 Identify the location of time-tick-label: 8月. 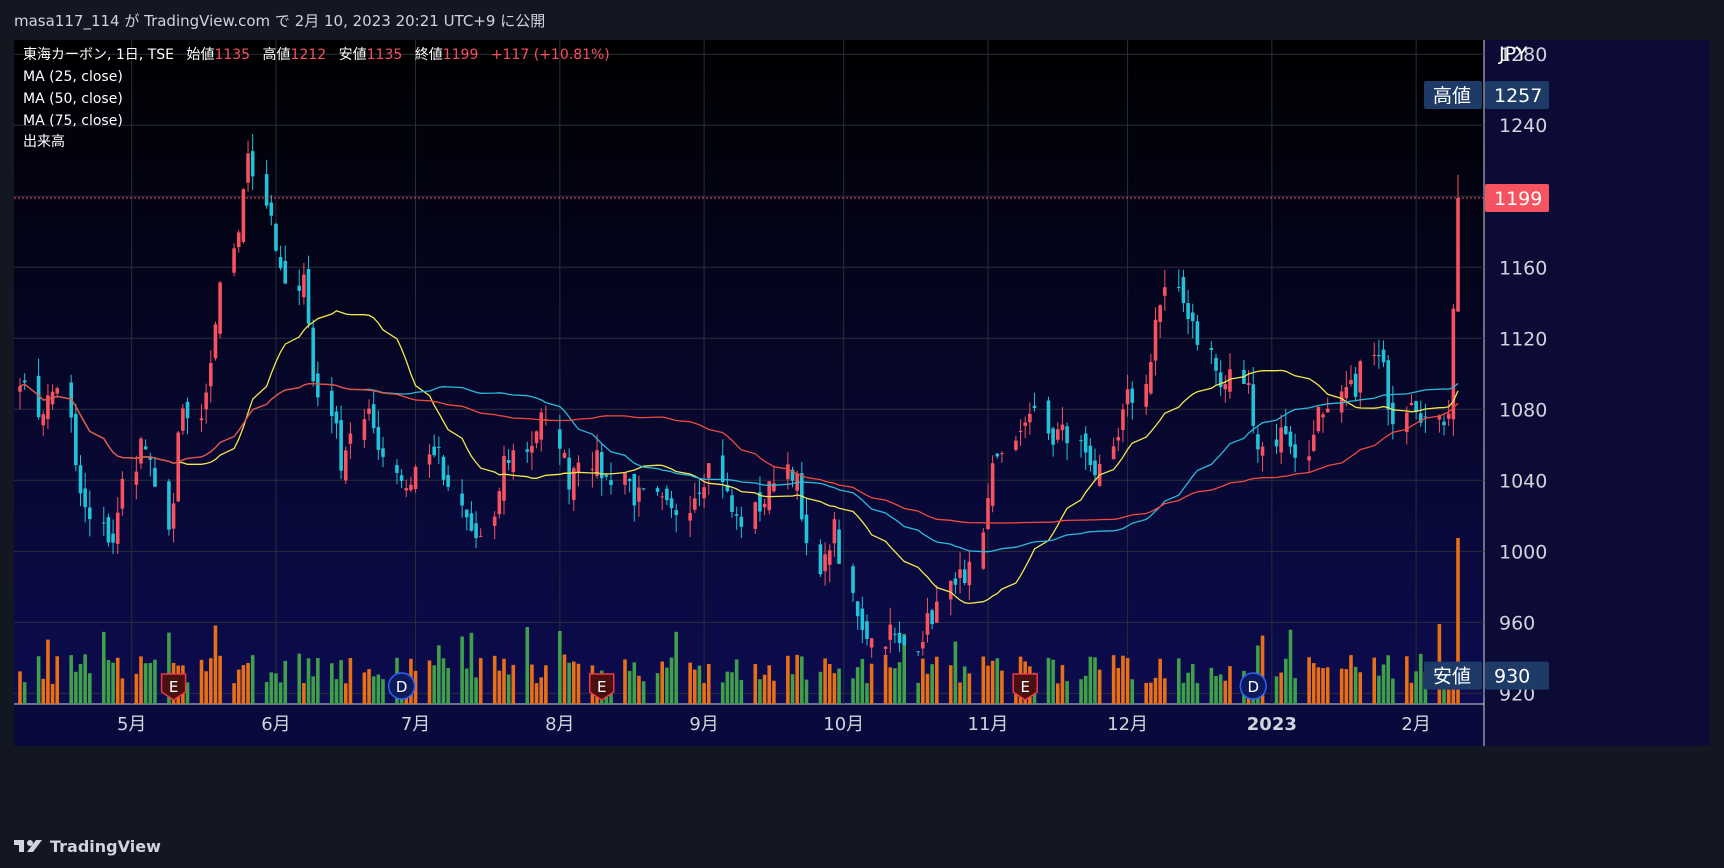
(559, 724).